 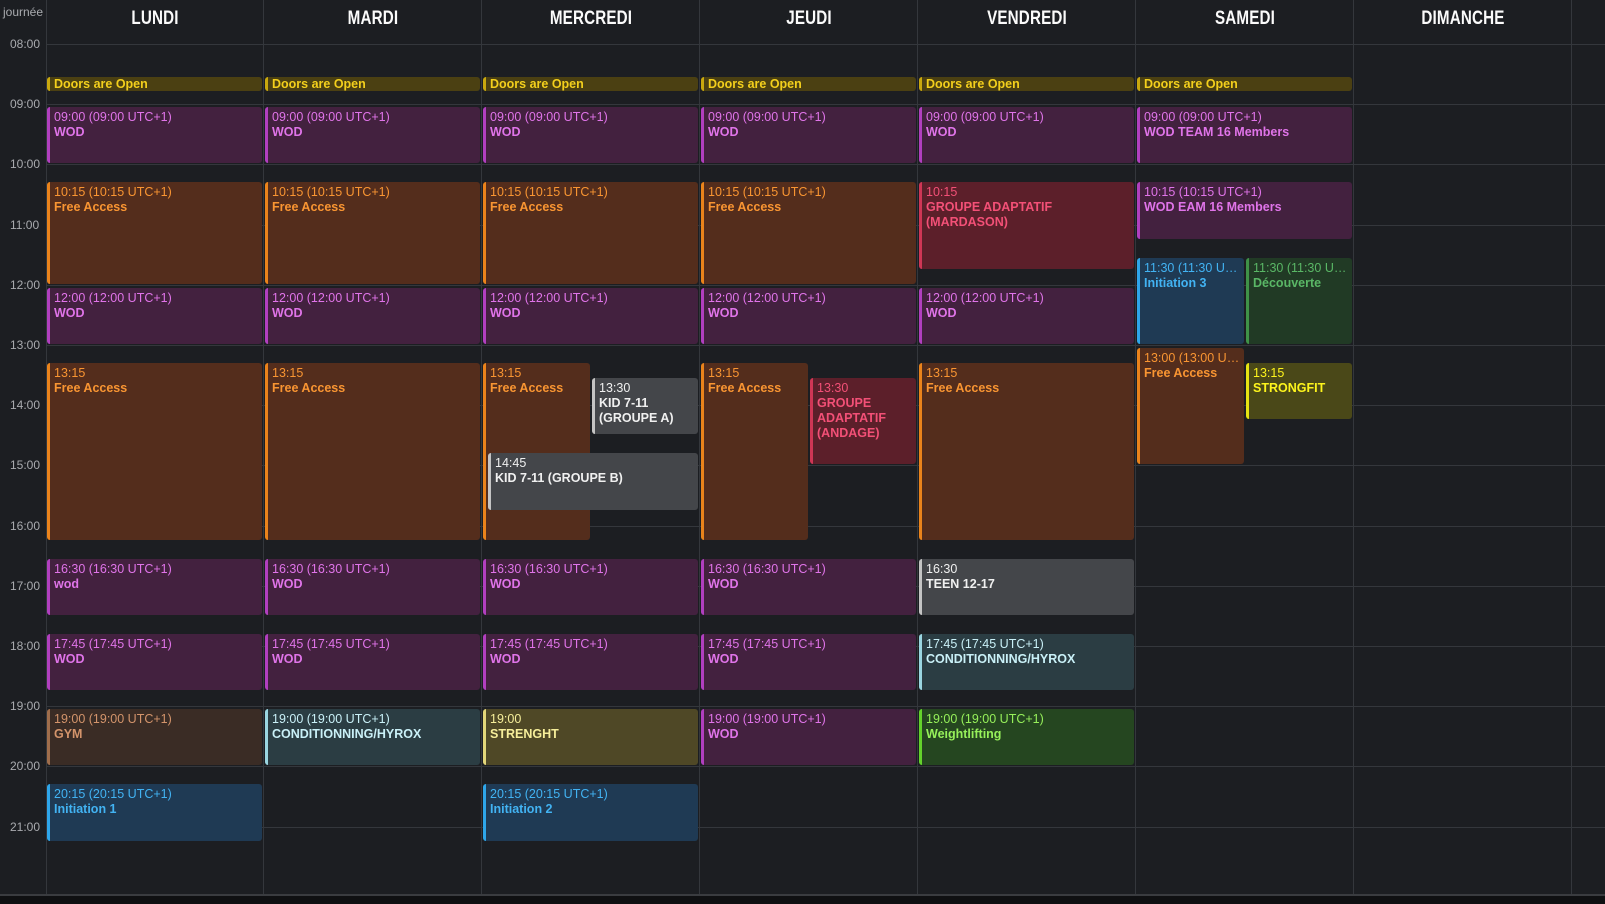 What do you see at coordinates (1299, 391) in the screenshot?
I see `calendar-event: 13:15 STRONGFIT` at bounding box center [1299, 391].